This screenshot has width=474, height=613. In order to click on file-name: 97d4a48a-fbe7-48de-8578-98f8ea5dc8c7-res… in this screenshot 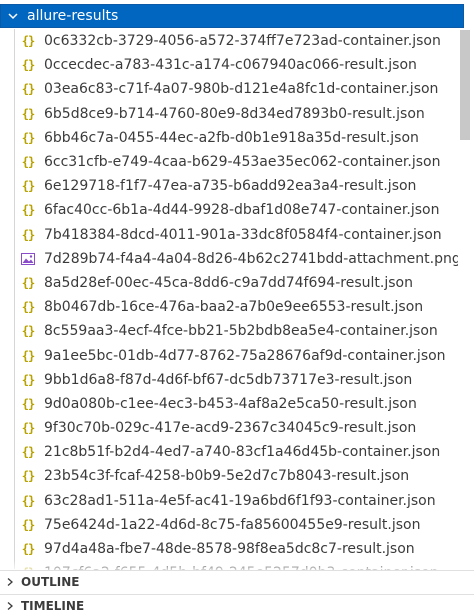, I will do `click(229, 549)`.